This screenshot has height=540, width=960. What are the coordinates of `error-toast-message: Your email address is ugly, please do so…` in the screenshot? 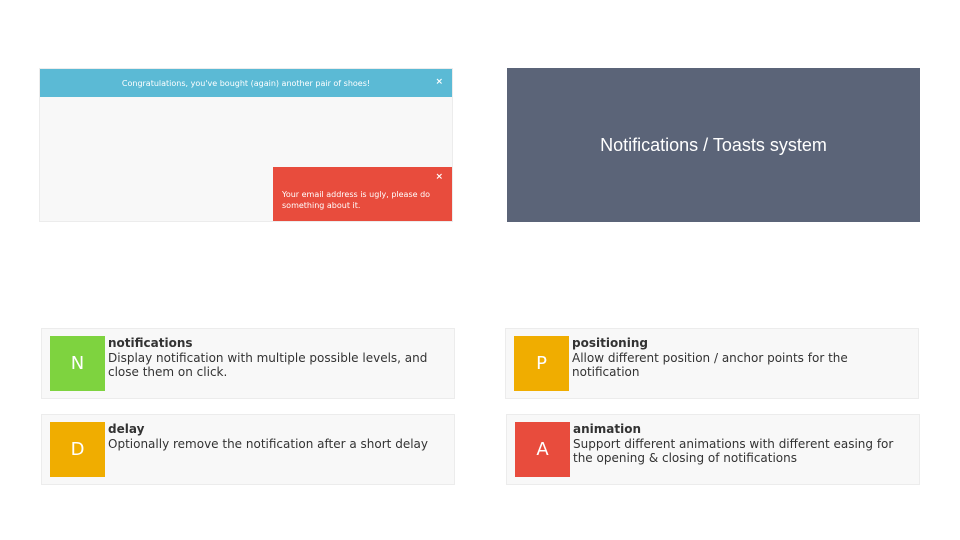 It's located at (356, 200).